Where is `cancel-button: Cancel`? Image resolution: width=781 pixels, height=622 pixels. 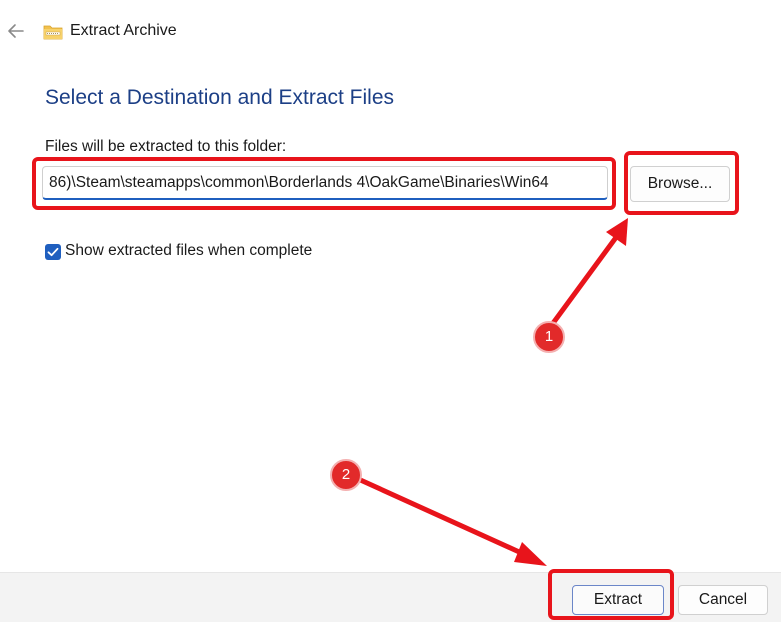 cancel-button: Cancel is located at coordinates (723, 600).